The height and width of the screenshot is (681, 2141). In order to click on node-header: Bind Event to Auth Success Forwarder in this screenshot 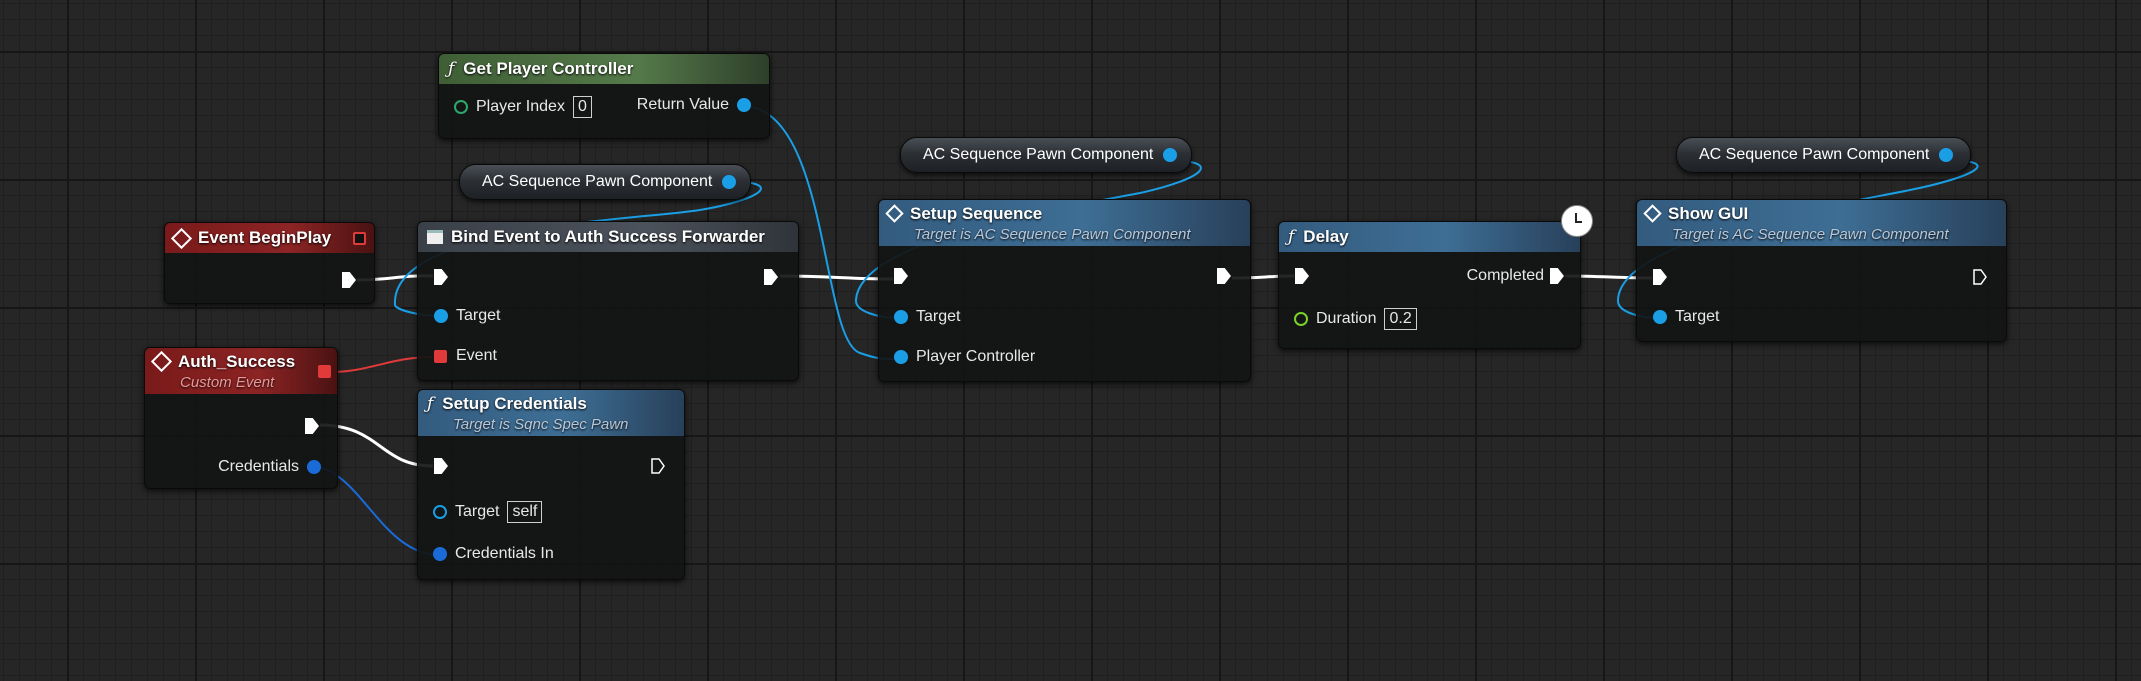, I will do `click(608, 237)`.